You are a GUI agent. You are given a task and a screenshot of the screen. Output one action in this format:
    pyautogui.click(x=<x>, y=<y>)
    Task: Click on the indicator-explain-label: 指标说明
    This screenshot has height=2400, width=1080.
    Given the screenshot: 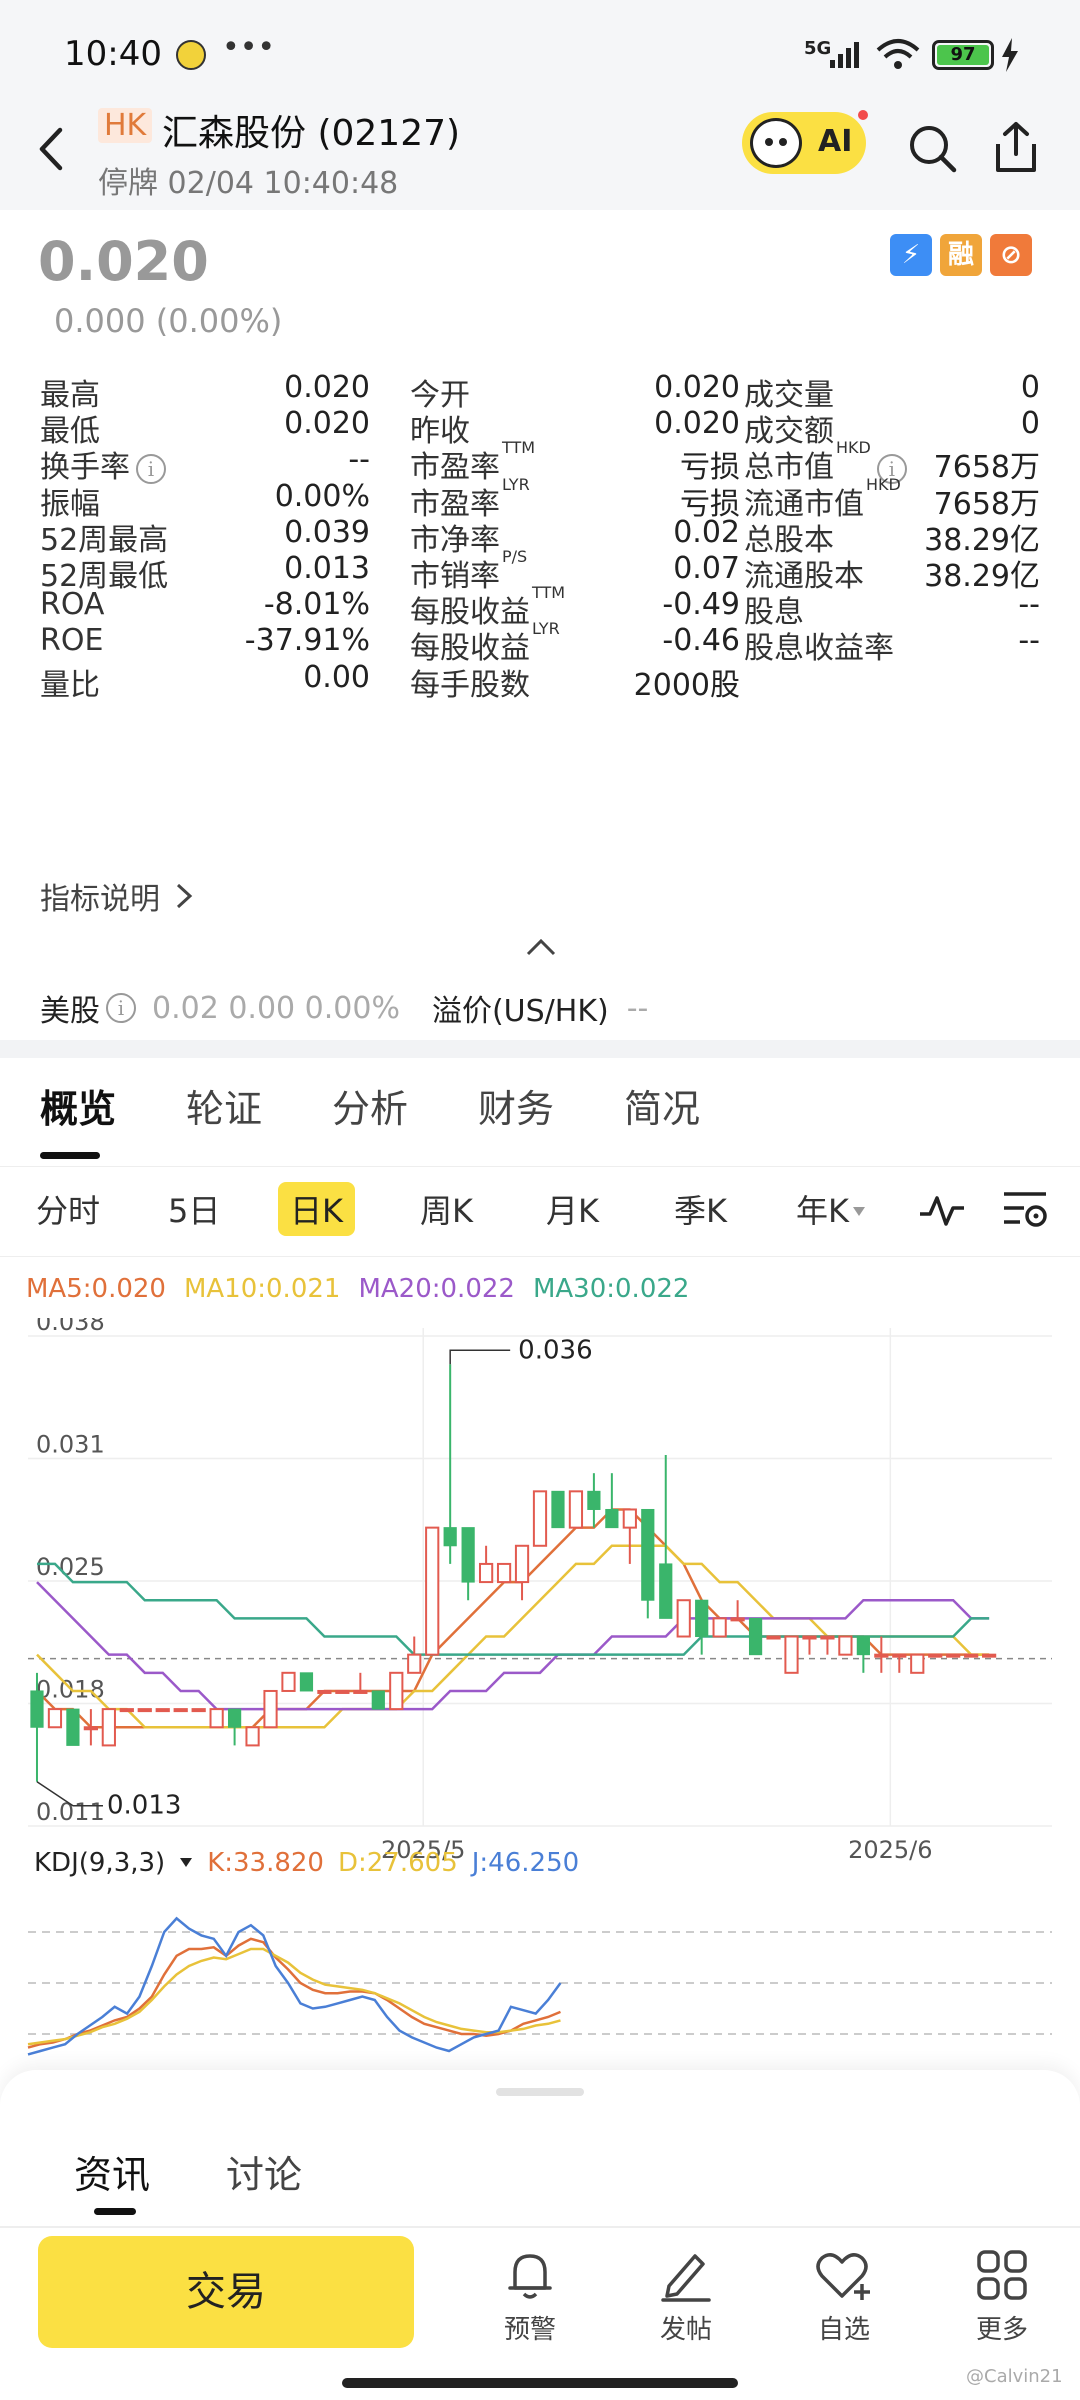 What is the action you would take?
    pyautogui.click(x=100, y=899)
    